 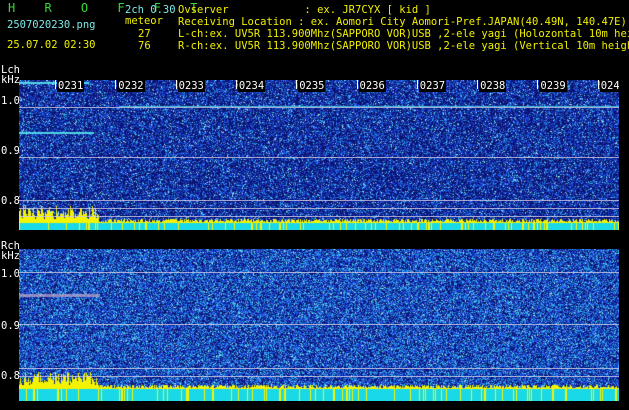 What do you see at coordinates (625, 155) in the screenshot?
I see `lch-right-axis` at bounding box center [625, 155].